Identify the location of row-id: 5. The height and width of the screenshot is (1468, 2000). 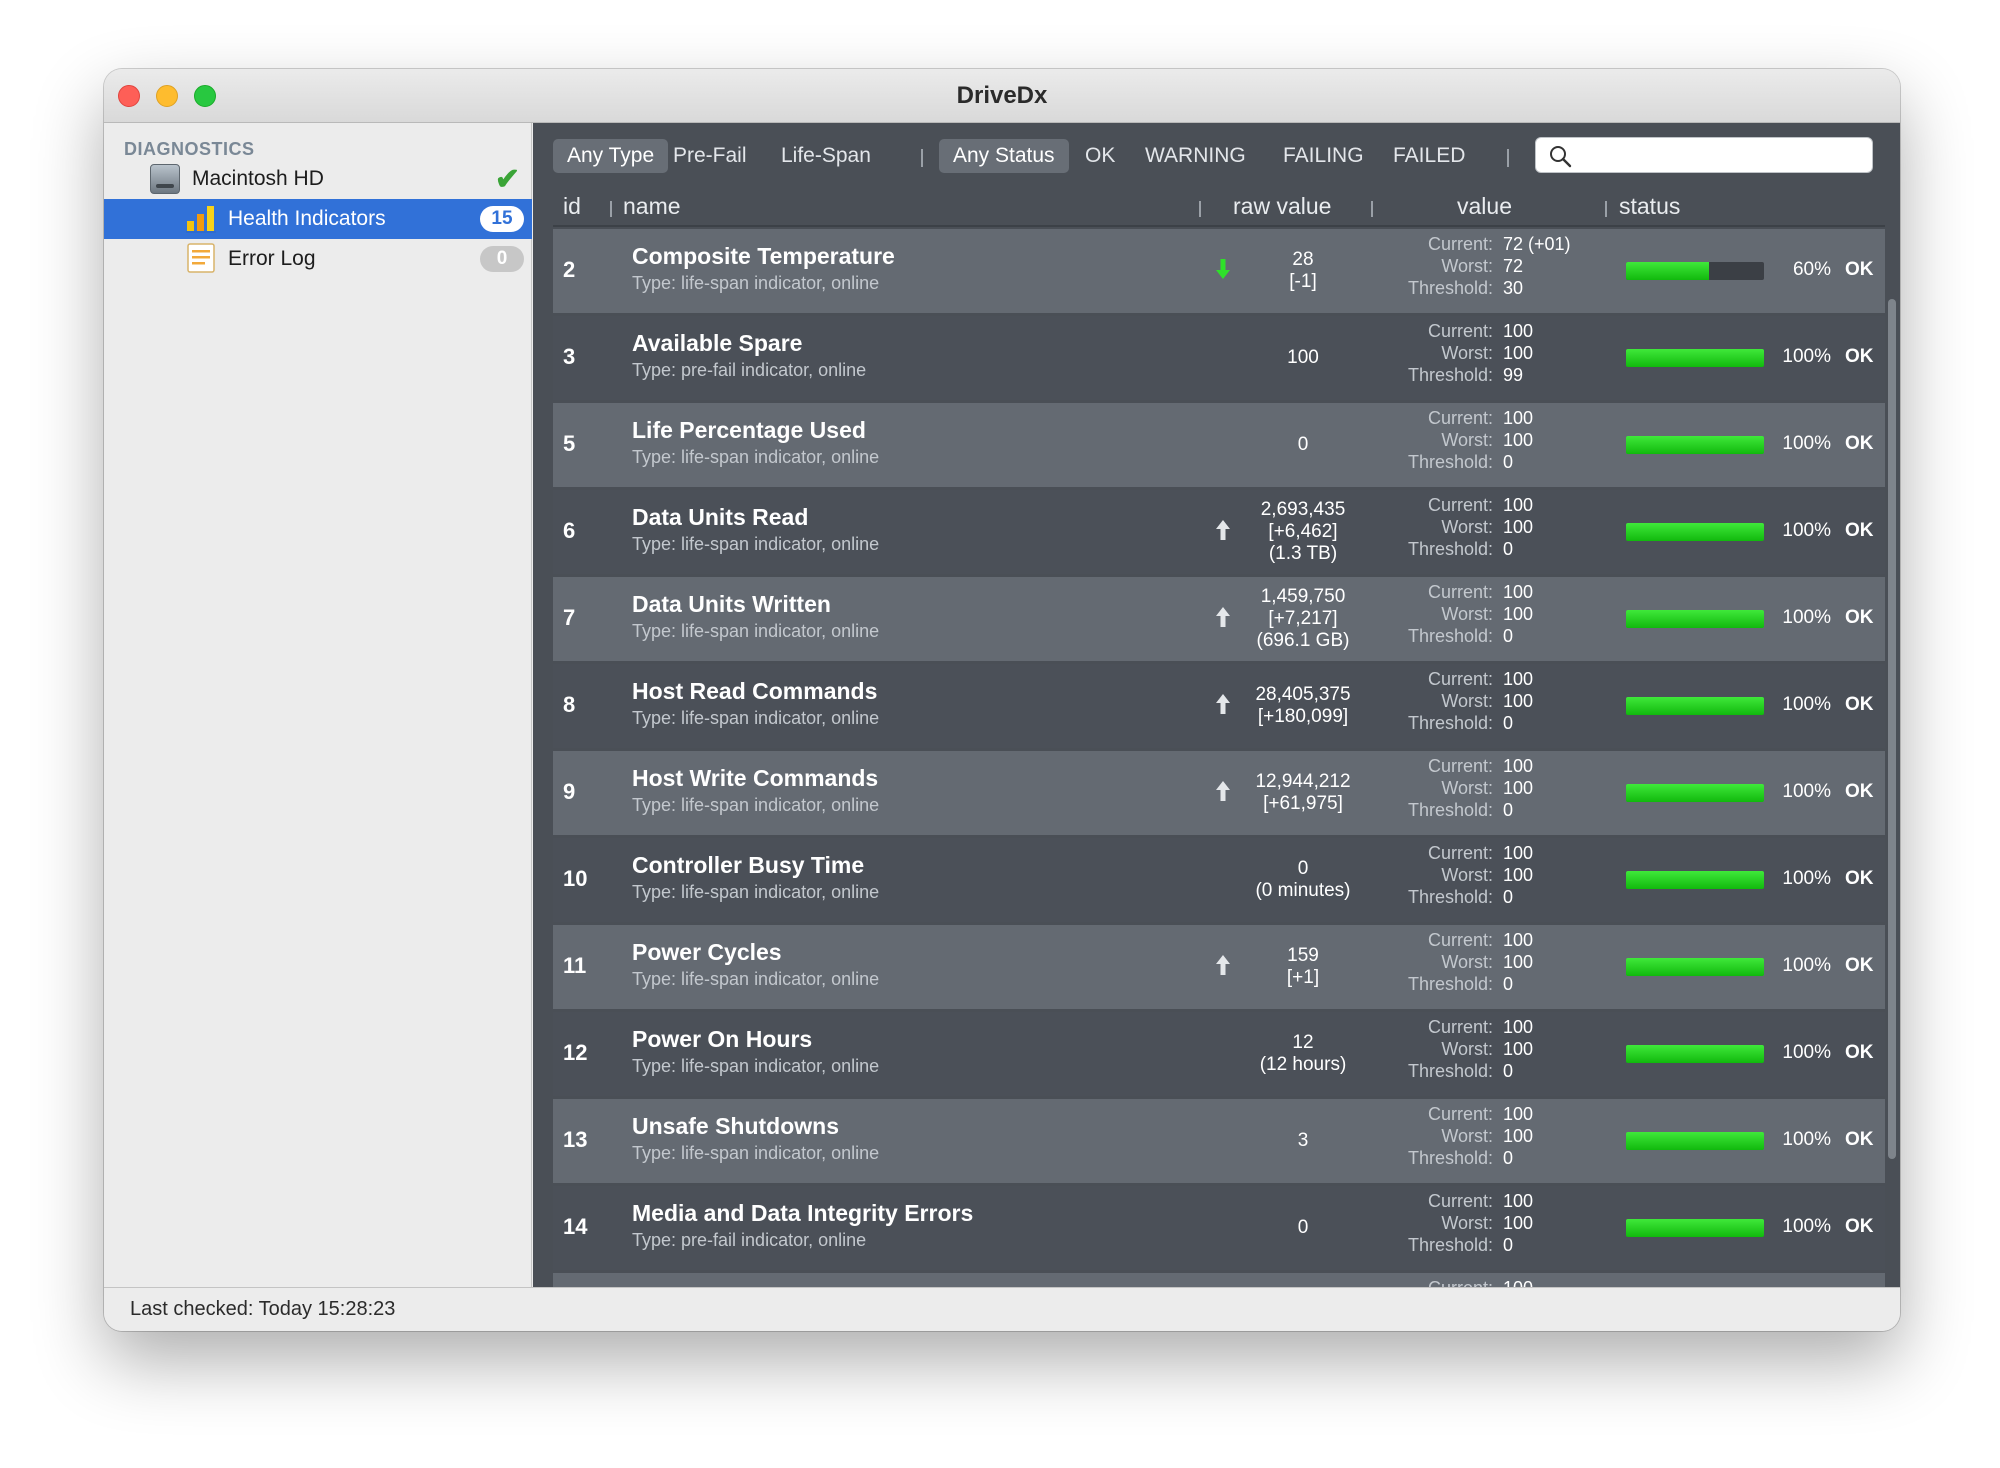
(569, 443).